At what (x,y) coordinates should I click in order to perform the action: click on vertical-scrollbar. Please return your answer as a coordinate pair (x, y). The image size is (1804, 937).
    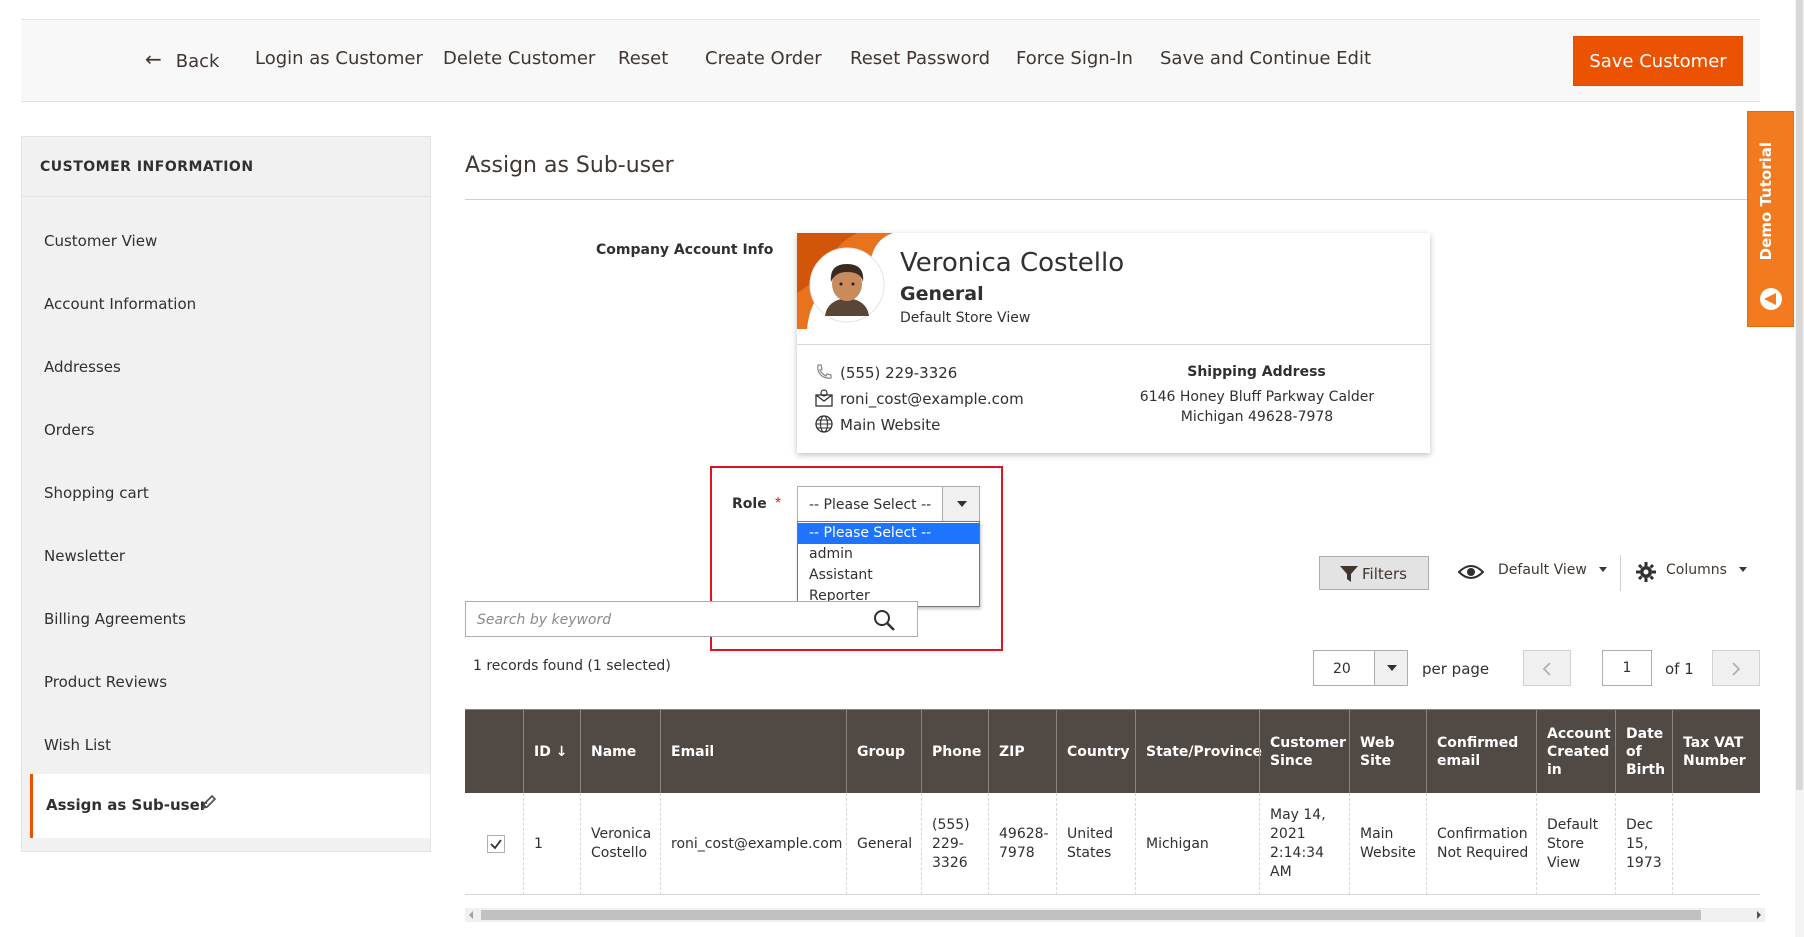
    Looking at the image, I should click on (1799, 468).